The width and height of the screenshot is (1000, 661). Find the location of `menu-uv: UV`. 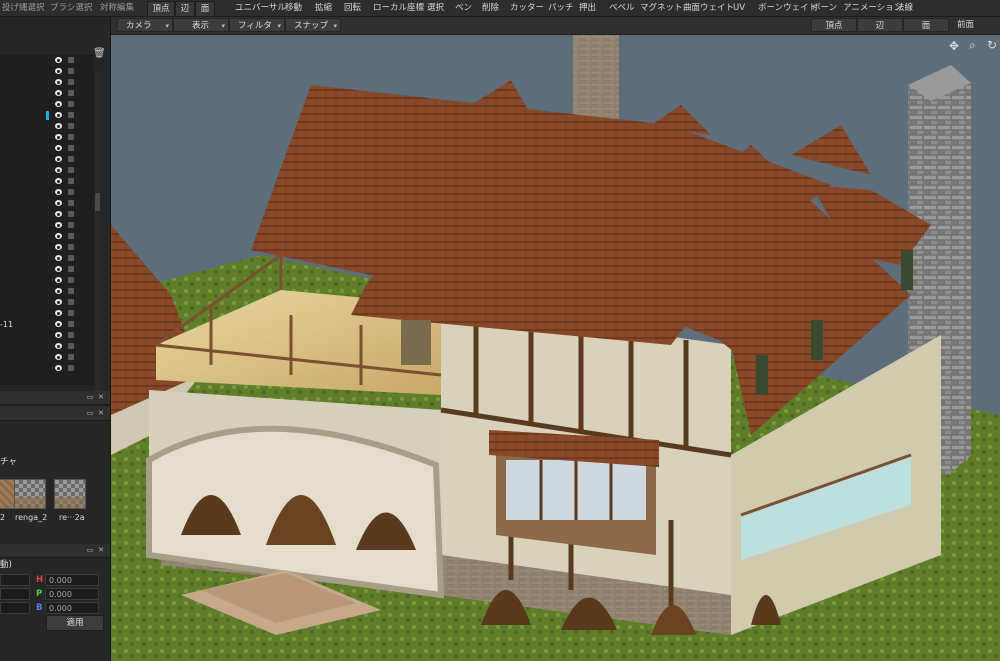

menu-uv: UV is located at coordinates (739, 8).